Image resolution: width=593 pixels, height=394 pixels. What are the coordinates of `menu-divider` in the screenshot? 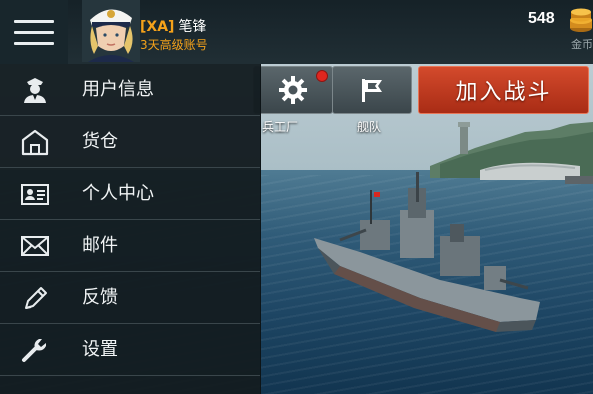 It's located at (130, 375).